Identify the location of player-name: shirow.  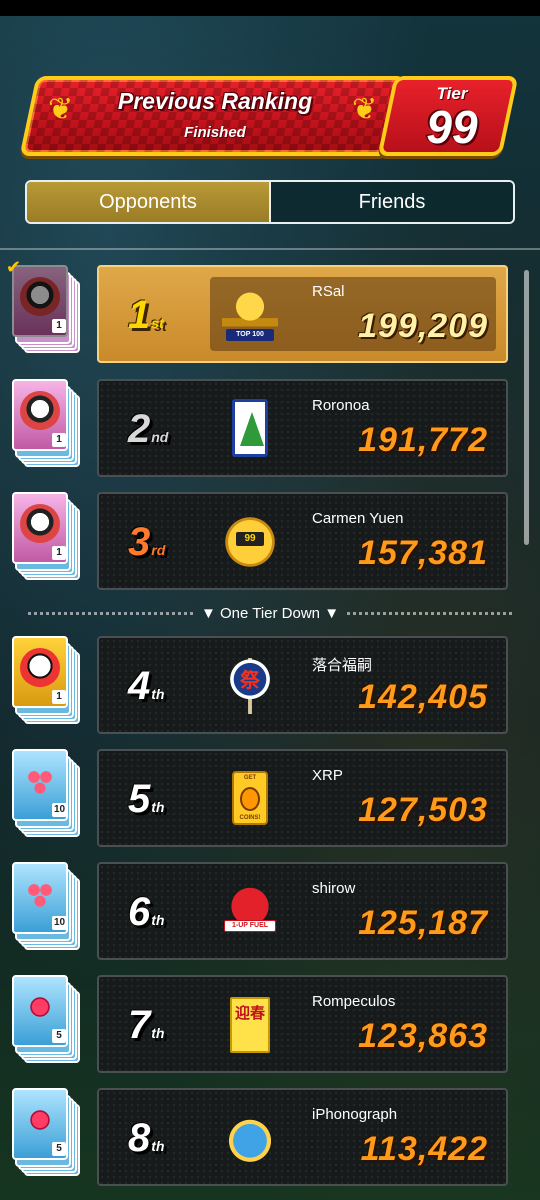
(334, 888).